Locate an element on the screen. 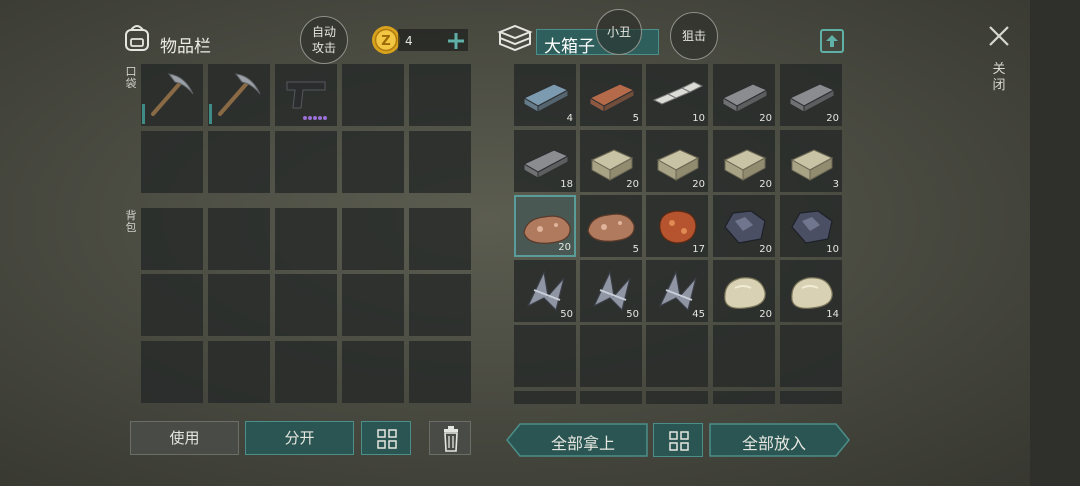 This screenshot has width=1080, height=486. pocket-label: 口袋 is located at coordinates (131, 77).